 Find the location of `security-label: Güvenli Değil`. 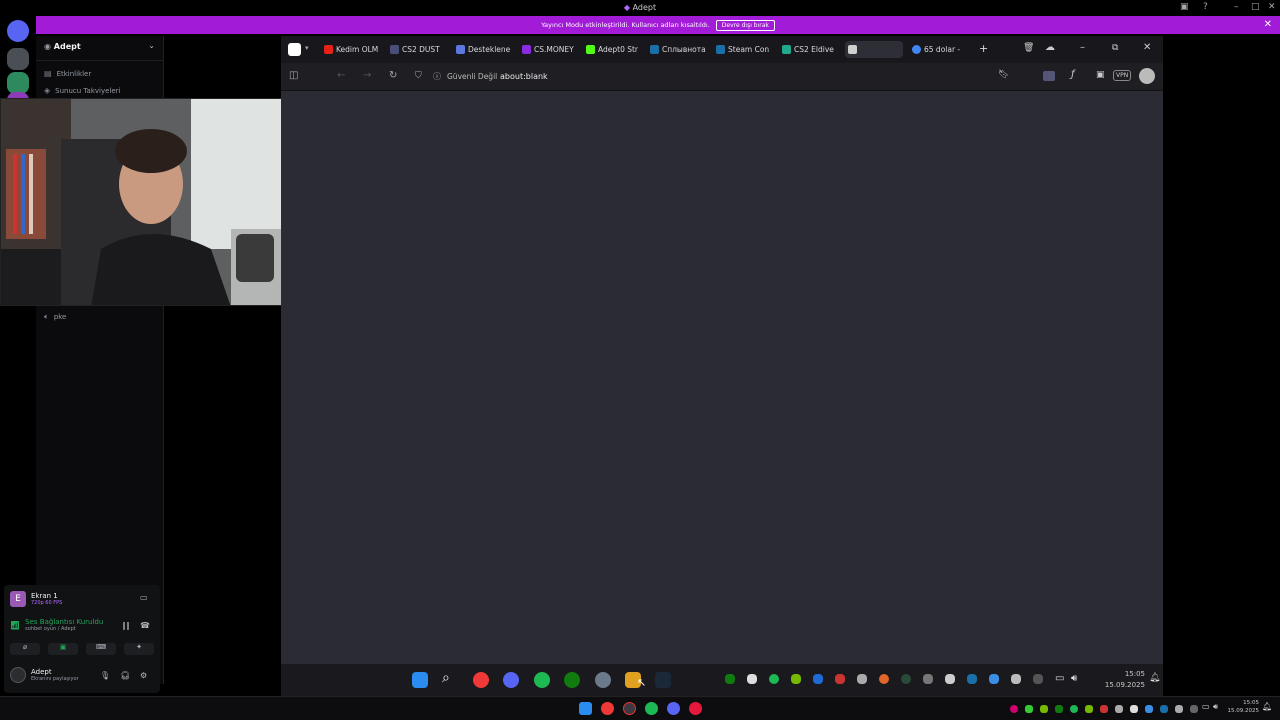

security-label: Güvenli Değil is located at coordinates (472, 76).